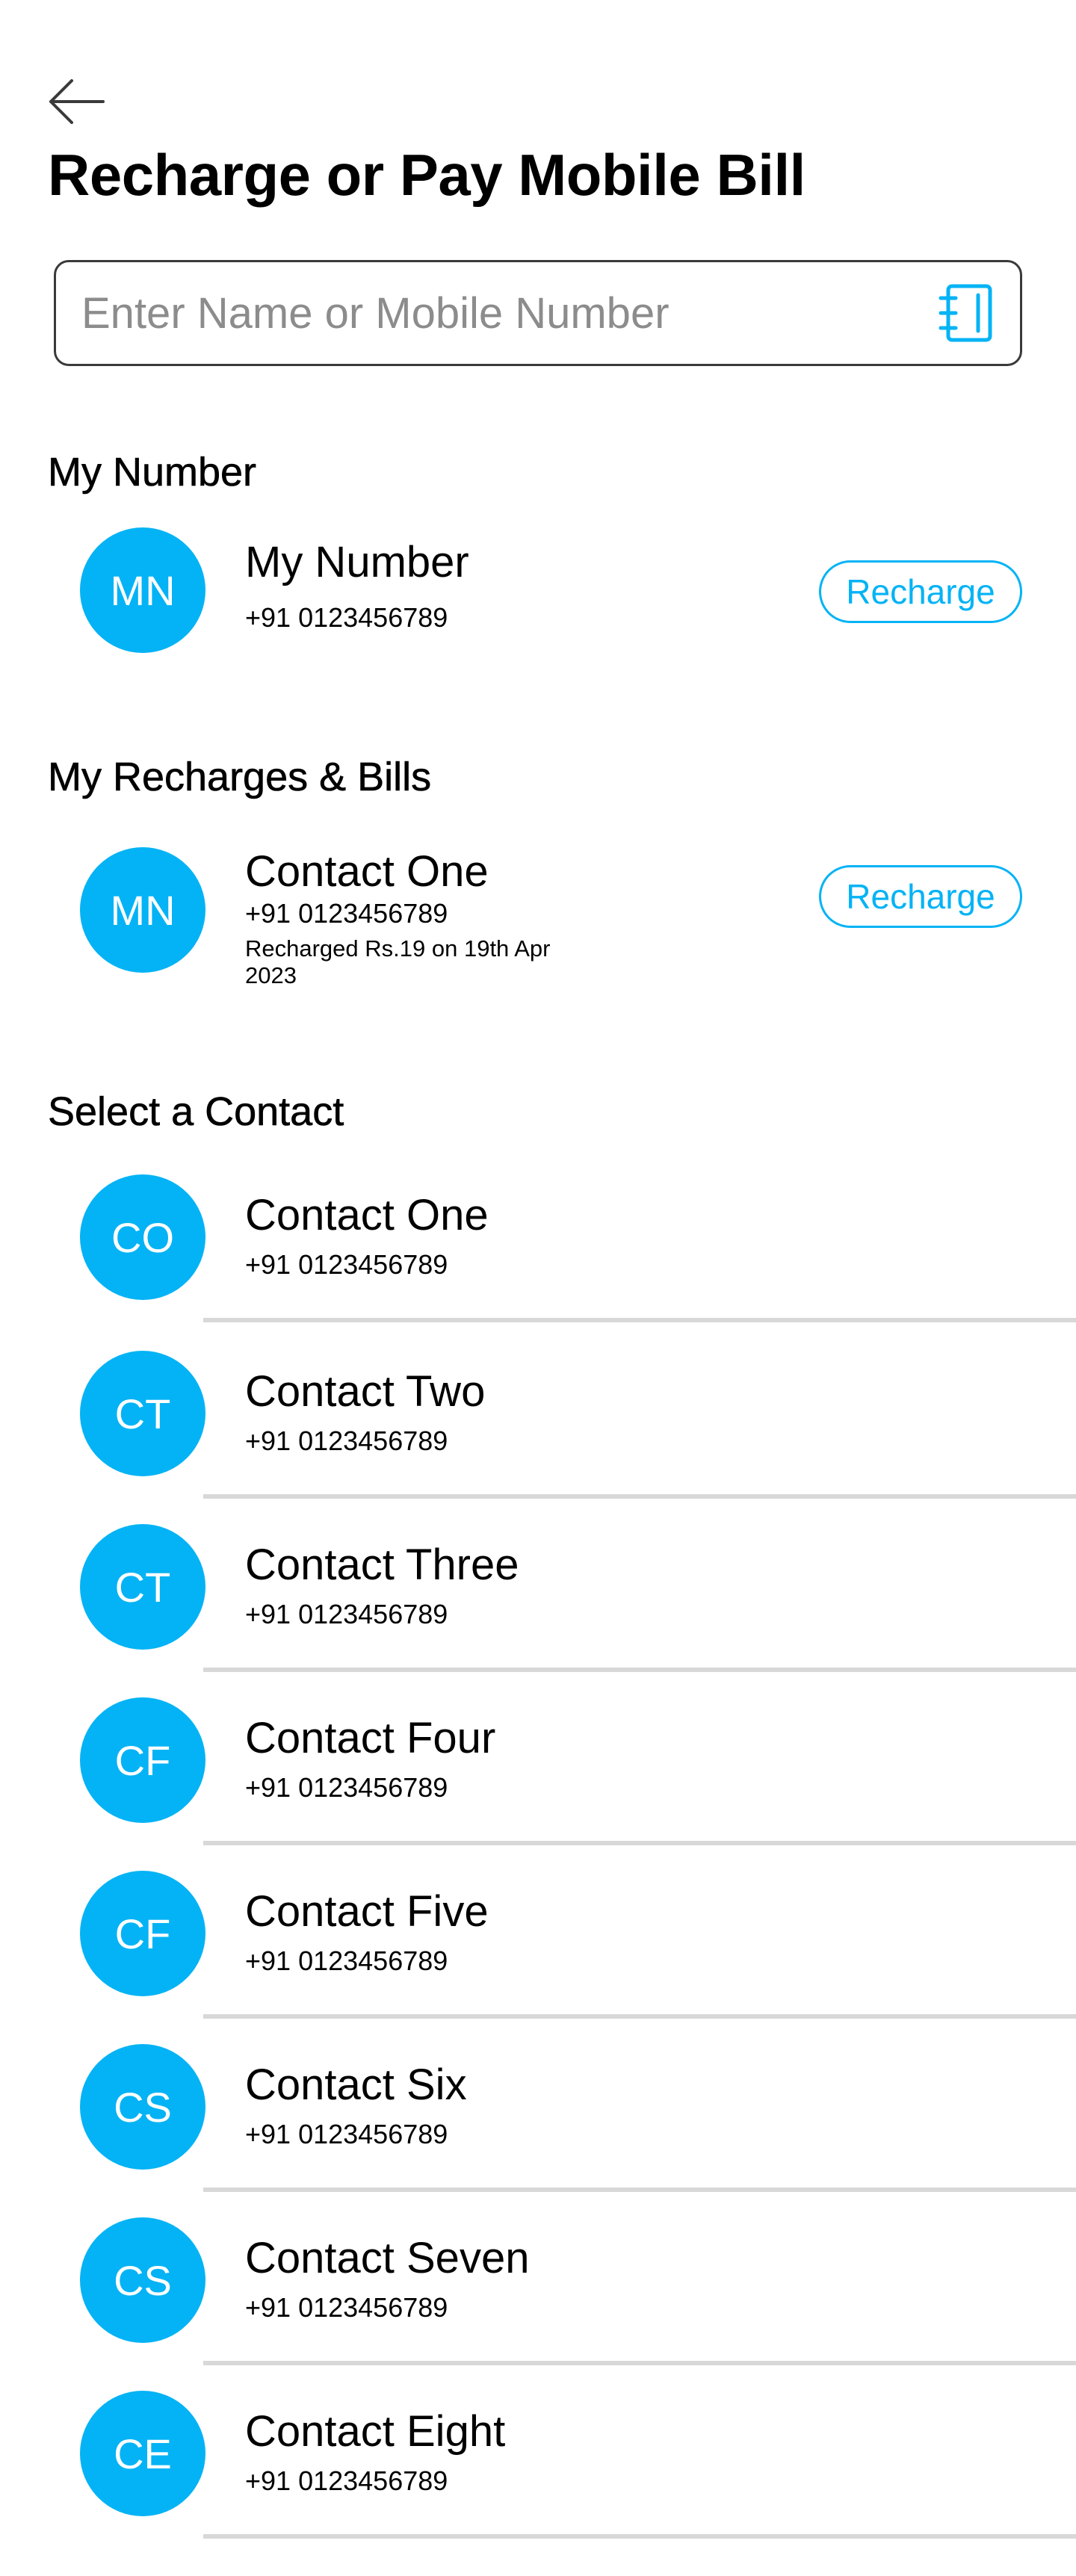 This screenshot has height=2576, width=1076. Describe the element at coordinates (538, 2474) in the screenshot. I see `contact-list-item: CE Contact Eight +91 0123456789` at that location.